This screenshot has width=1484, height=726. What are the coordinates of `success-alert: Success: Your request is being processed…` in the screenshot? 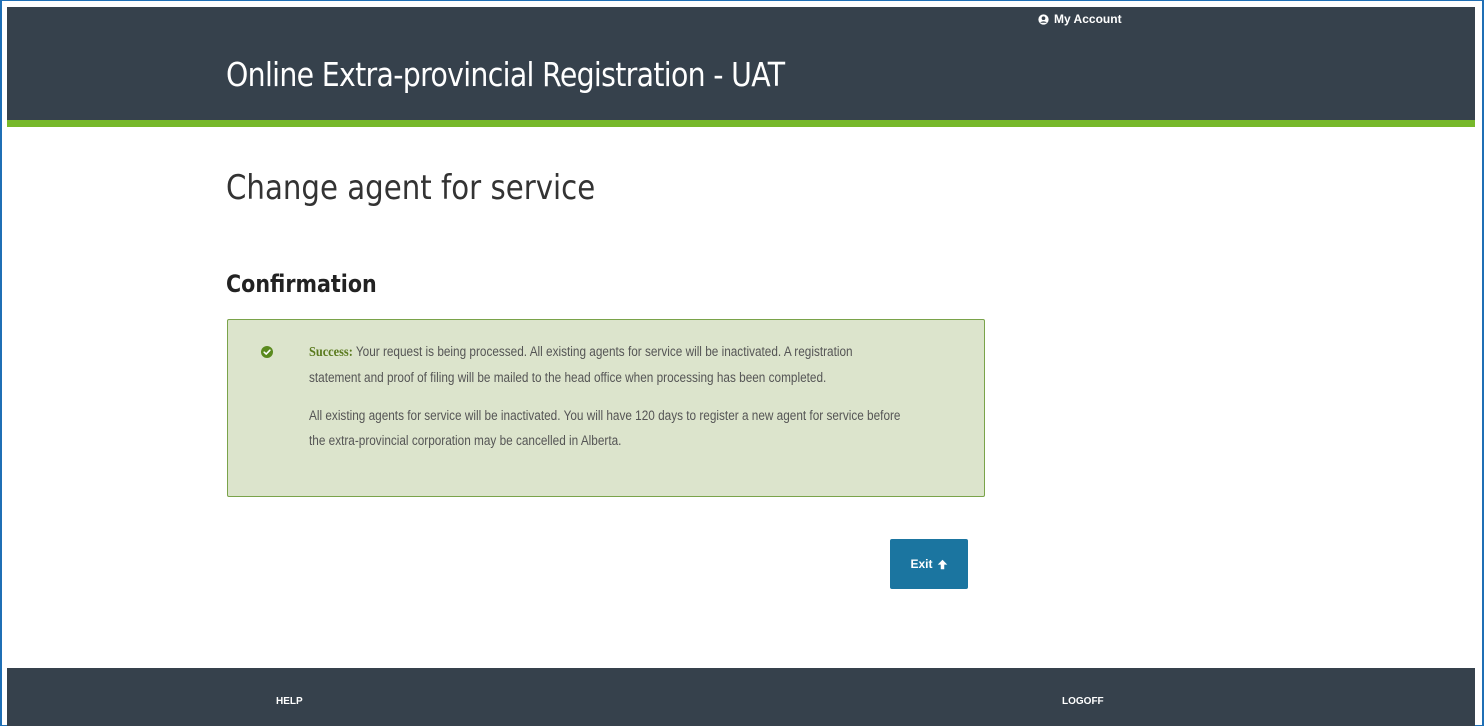 It's located at (606, 408).